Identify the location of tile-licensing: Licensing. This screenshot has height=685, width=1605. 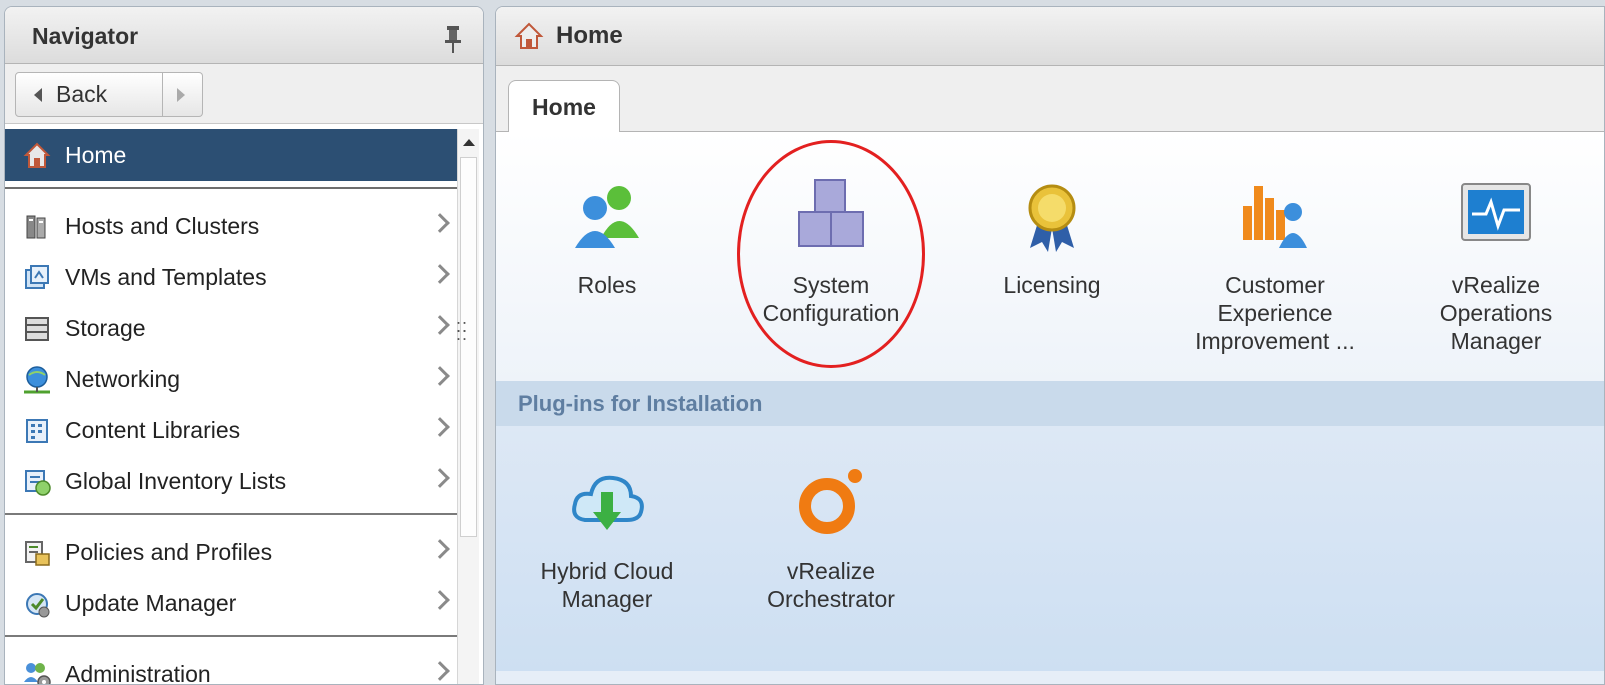
(1052, 237).